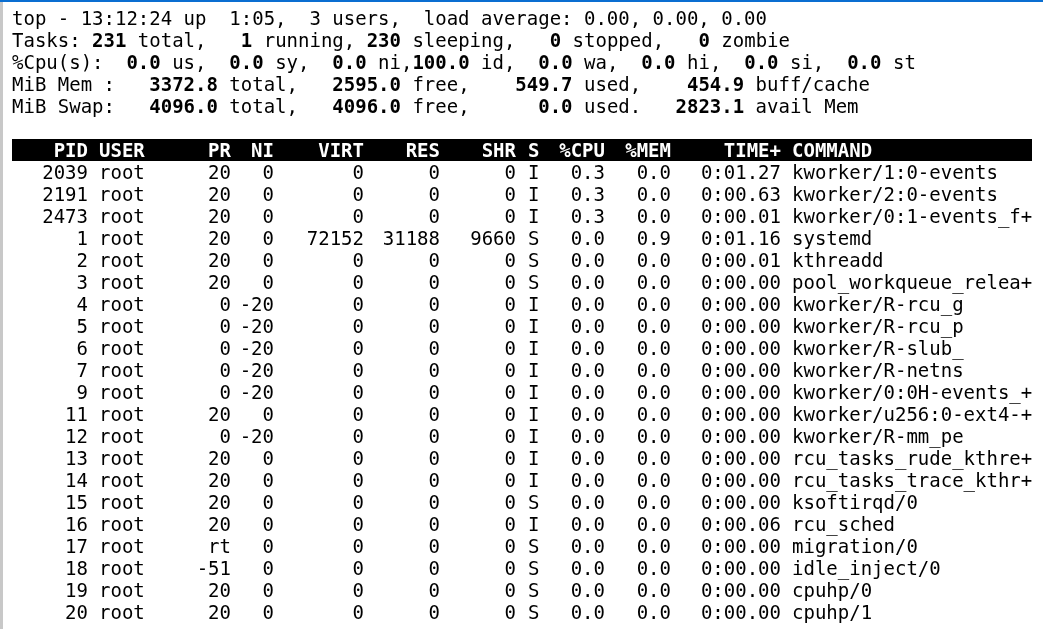 The image size is (1043, 629). I want to click on column-header: COMMAND, so click(832, 150).